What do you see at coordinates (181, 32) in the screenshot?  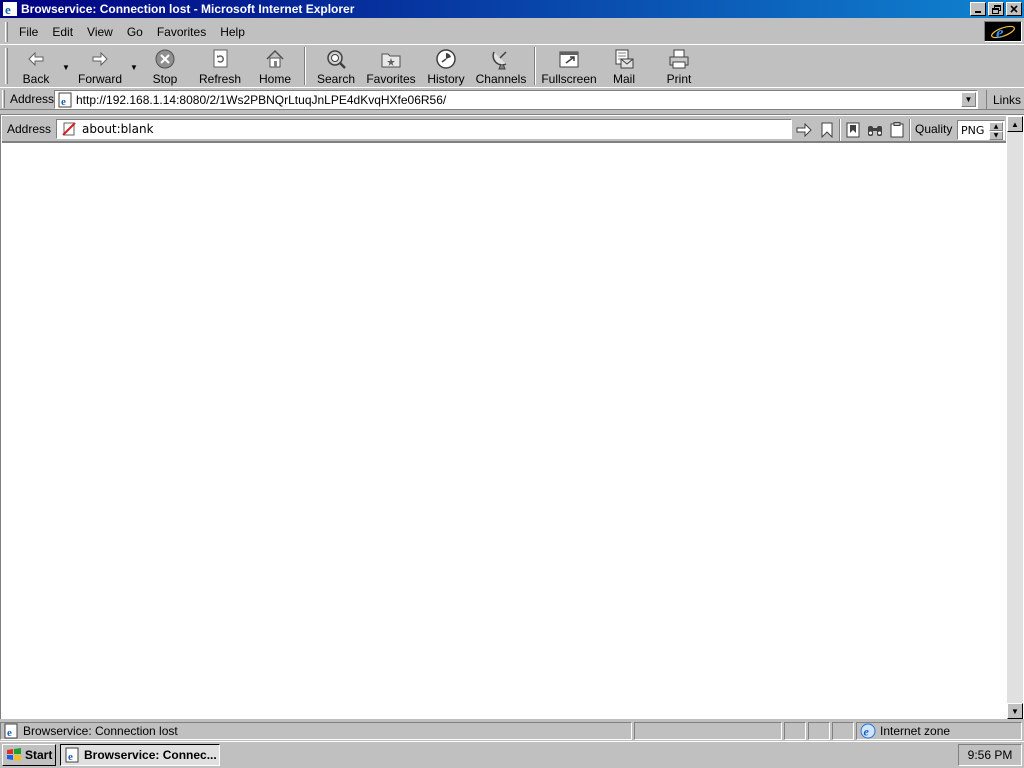 I see `menu-favorites: Favorites` at bounding box center [181, 32].